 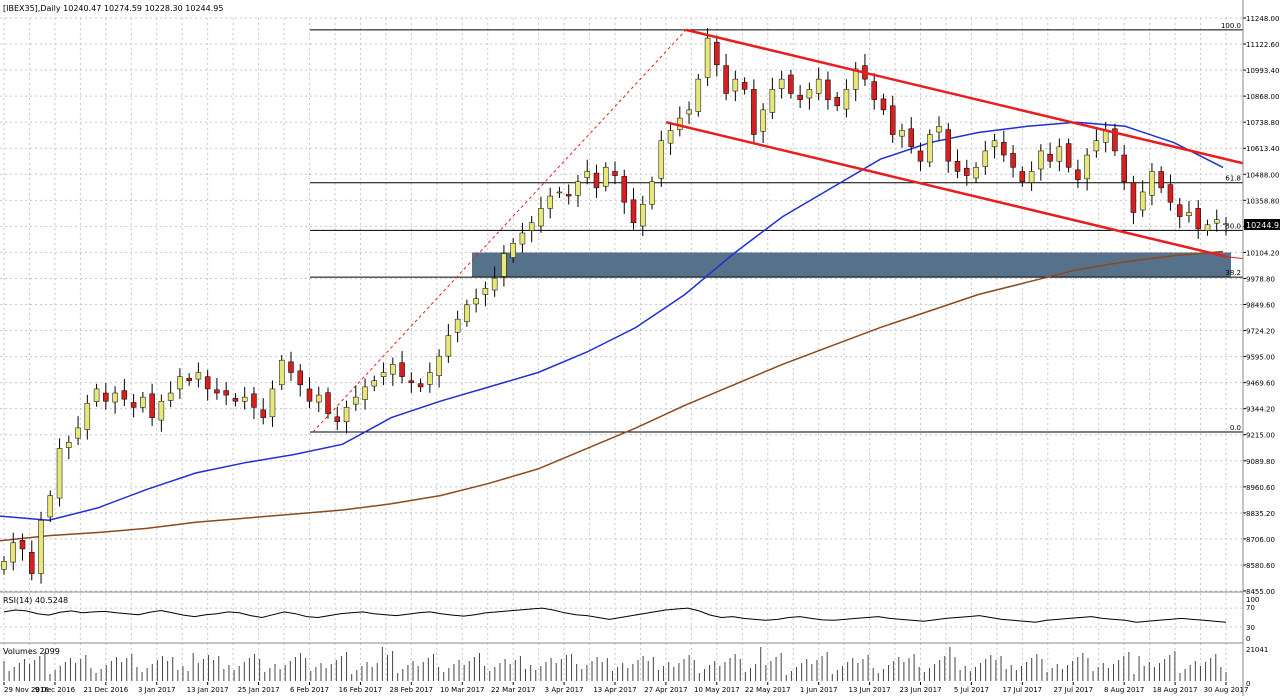 What do you see at coordinates (1260, 358) in the screenshot?
I see `price-tick-label: 9595.00` at bounding box center [1260, 358].